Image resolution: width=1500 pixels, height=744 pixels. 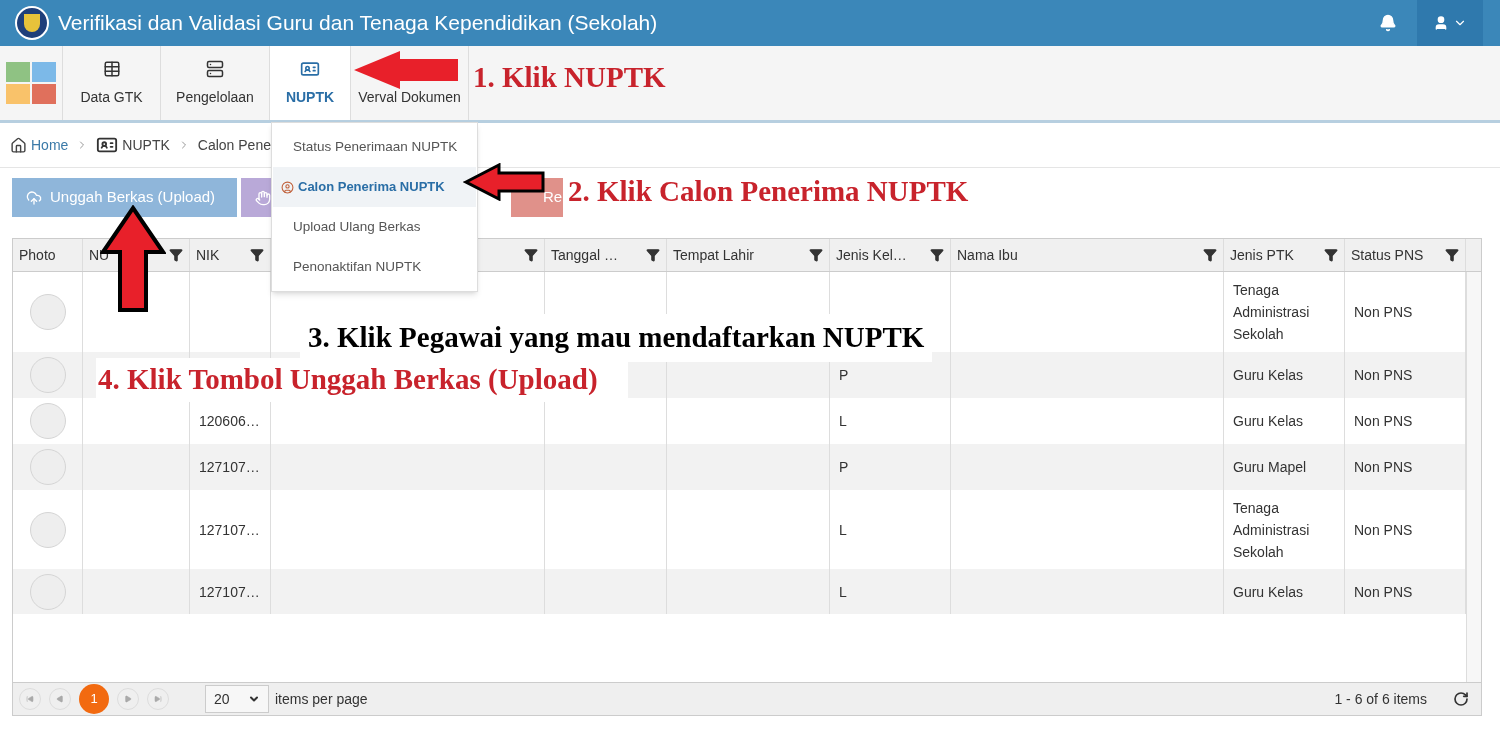 I want to click on menu-item: Upload Ulang Berkas, so click(x=374, y=227).